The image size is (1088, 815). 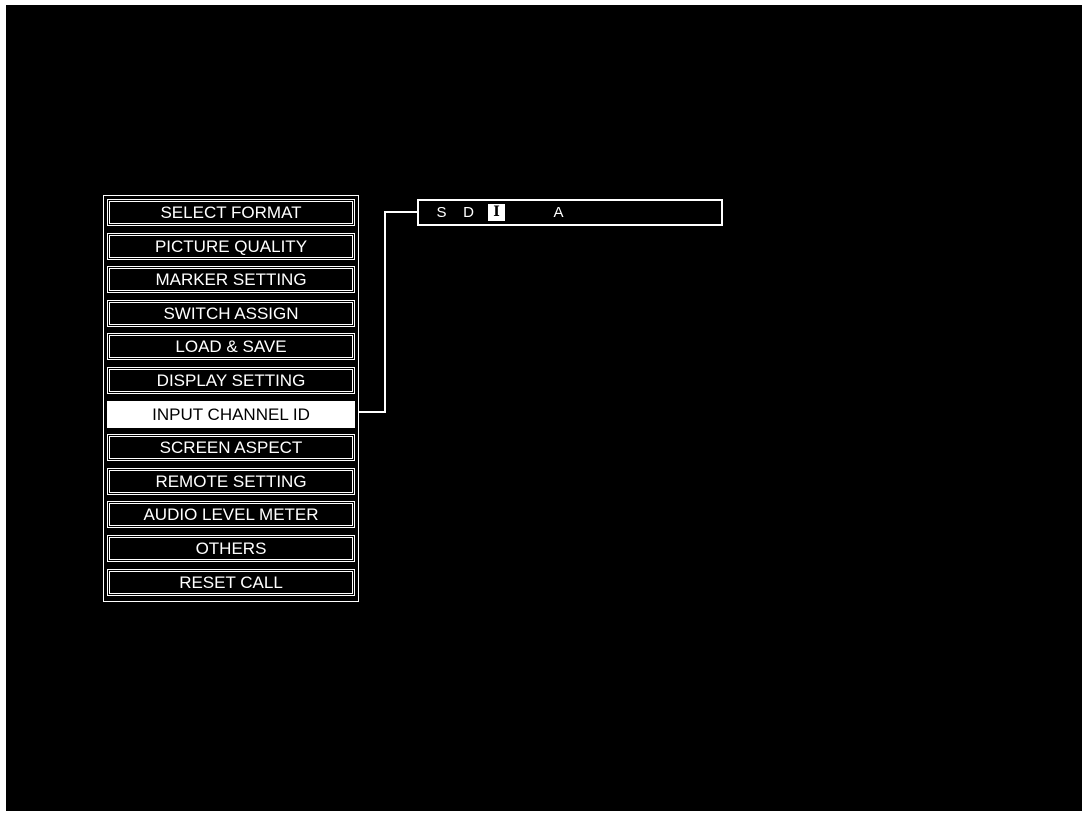 I want to click on menu-item-input-channel-id: INPUT CHANNEL ID, so click(x=231, y=414).